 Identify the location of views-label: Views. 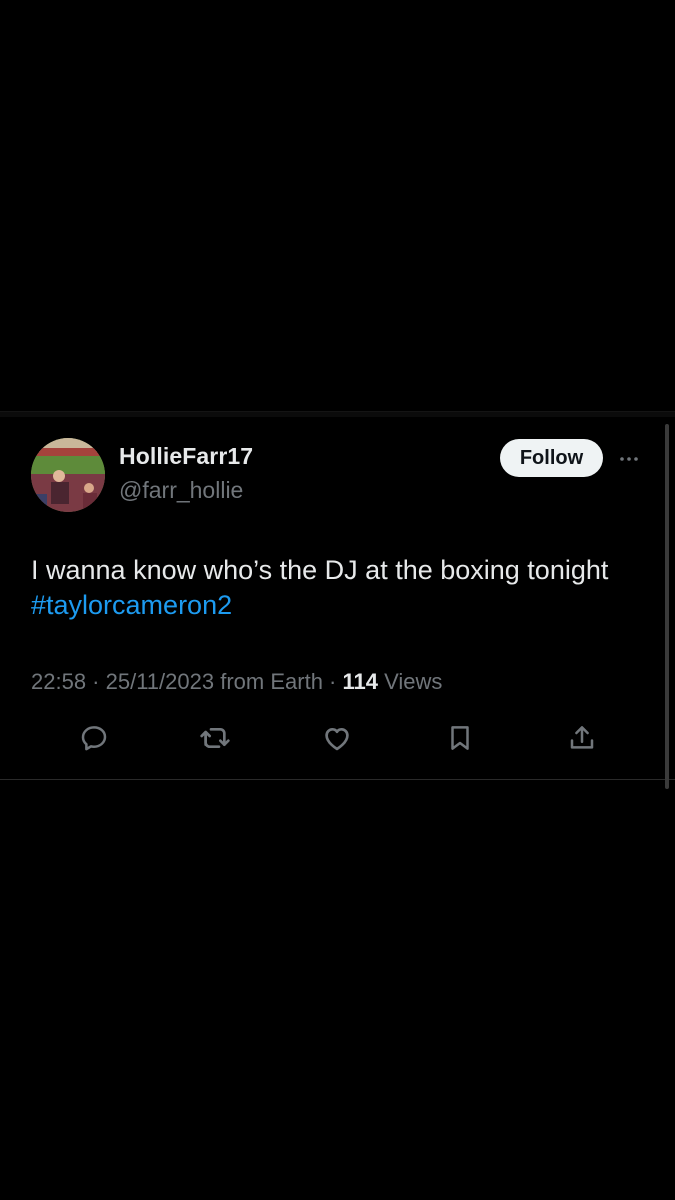
(413, 681).